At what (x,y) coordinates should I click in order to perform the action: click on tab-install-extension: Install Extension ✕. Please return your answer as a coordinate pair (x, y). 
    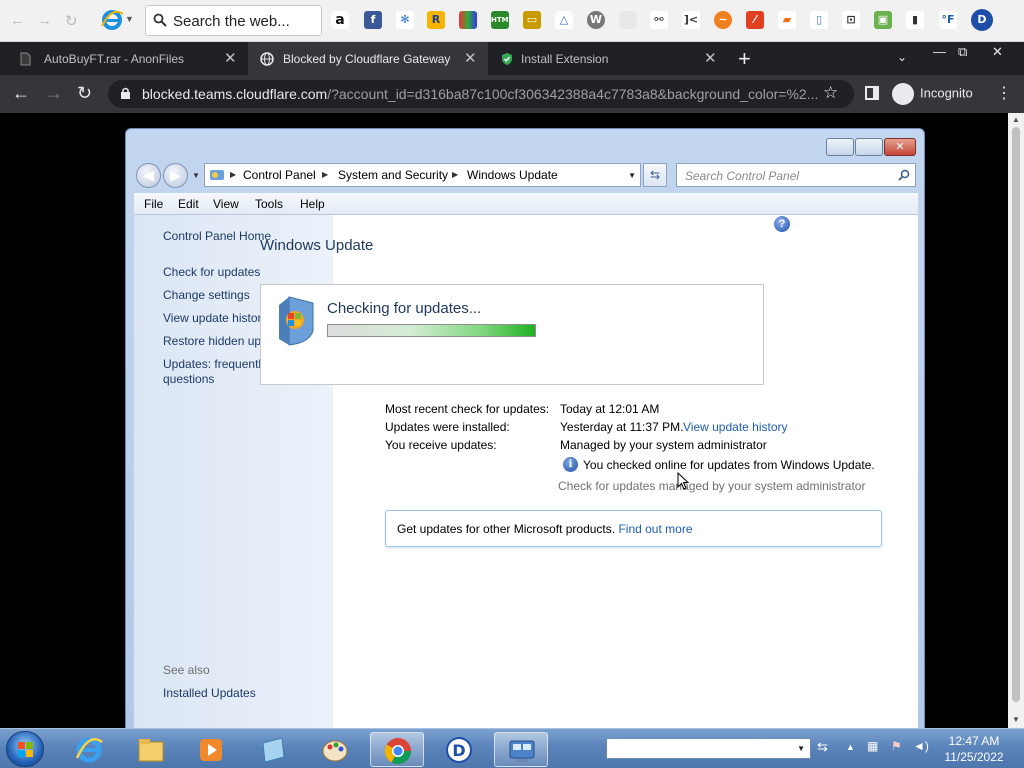
    Looking at the image, I should click on (608, 58).